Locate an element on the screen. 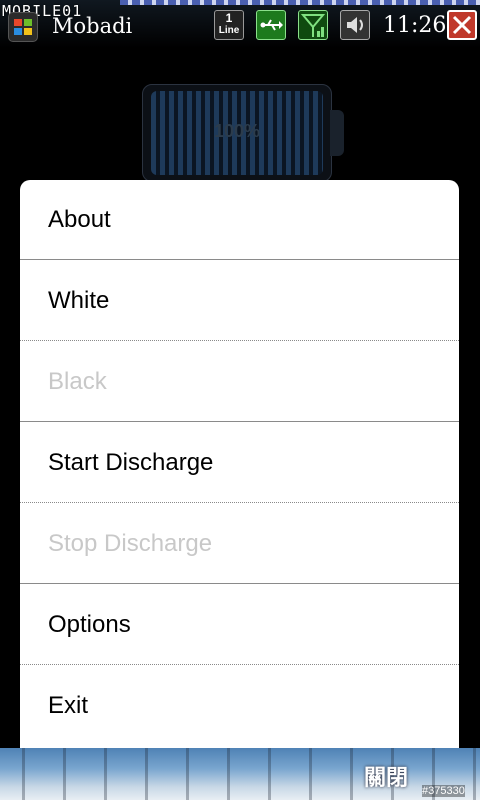  menu-item-exit: Exit is located at coordinates (239, 706).